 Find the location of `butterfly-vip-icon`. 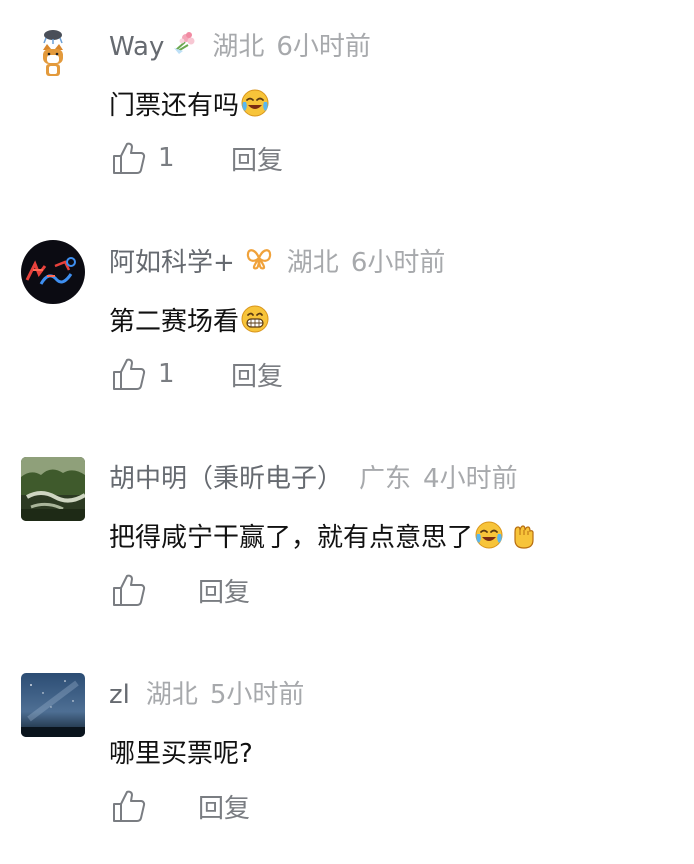

butterfly-vip-icon is located at coordinates (259, 263).